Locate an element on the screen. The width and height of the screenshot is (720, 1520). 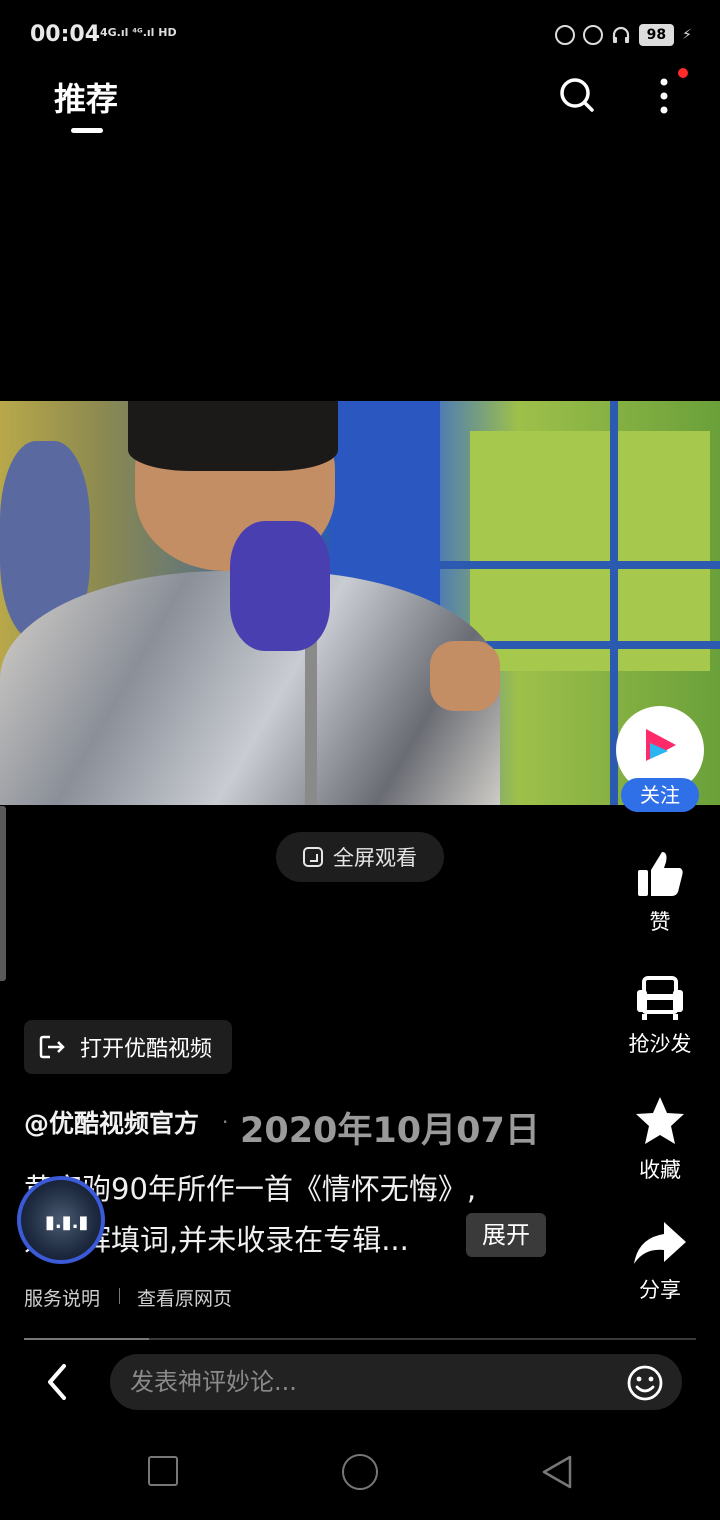
video-fist is located at coordinates (465, 676).